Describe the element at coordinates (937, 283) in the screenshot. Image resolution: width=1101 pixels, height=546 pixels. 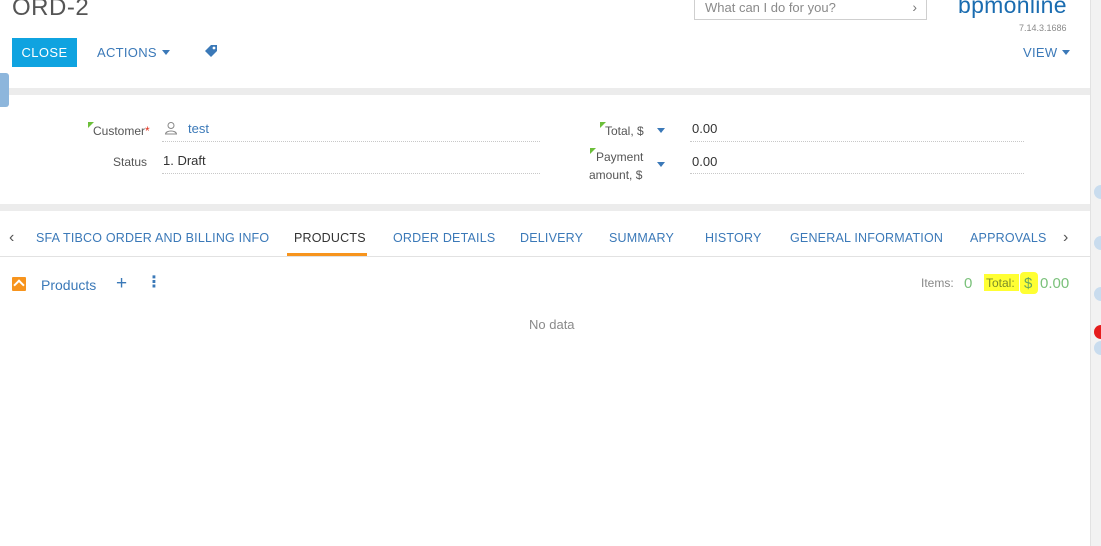
I see `items-label: Items:` at that location.